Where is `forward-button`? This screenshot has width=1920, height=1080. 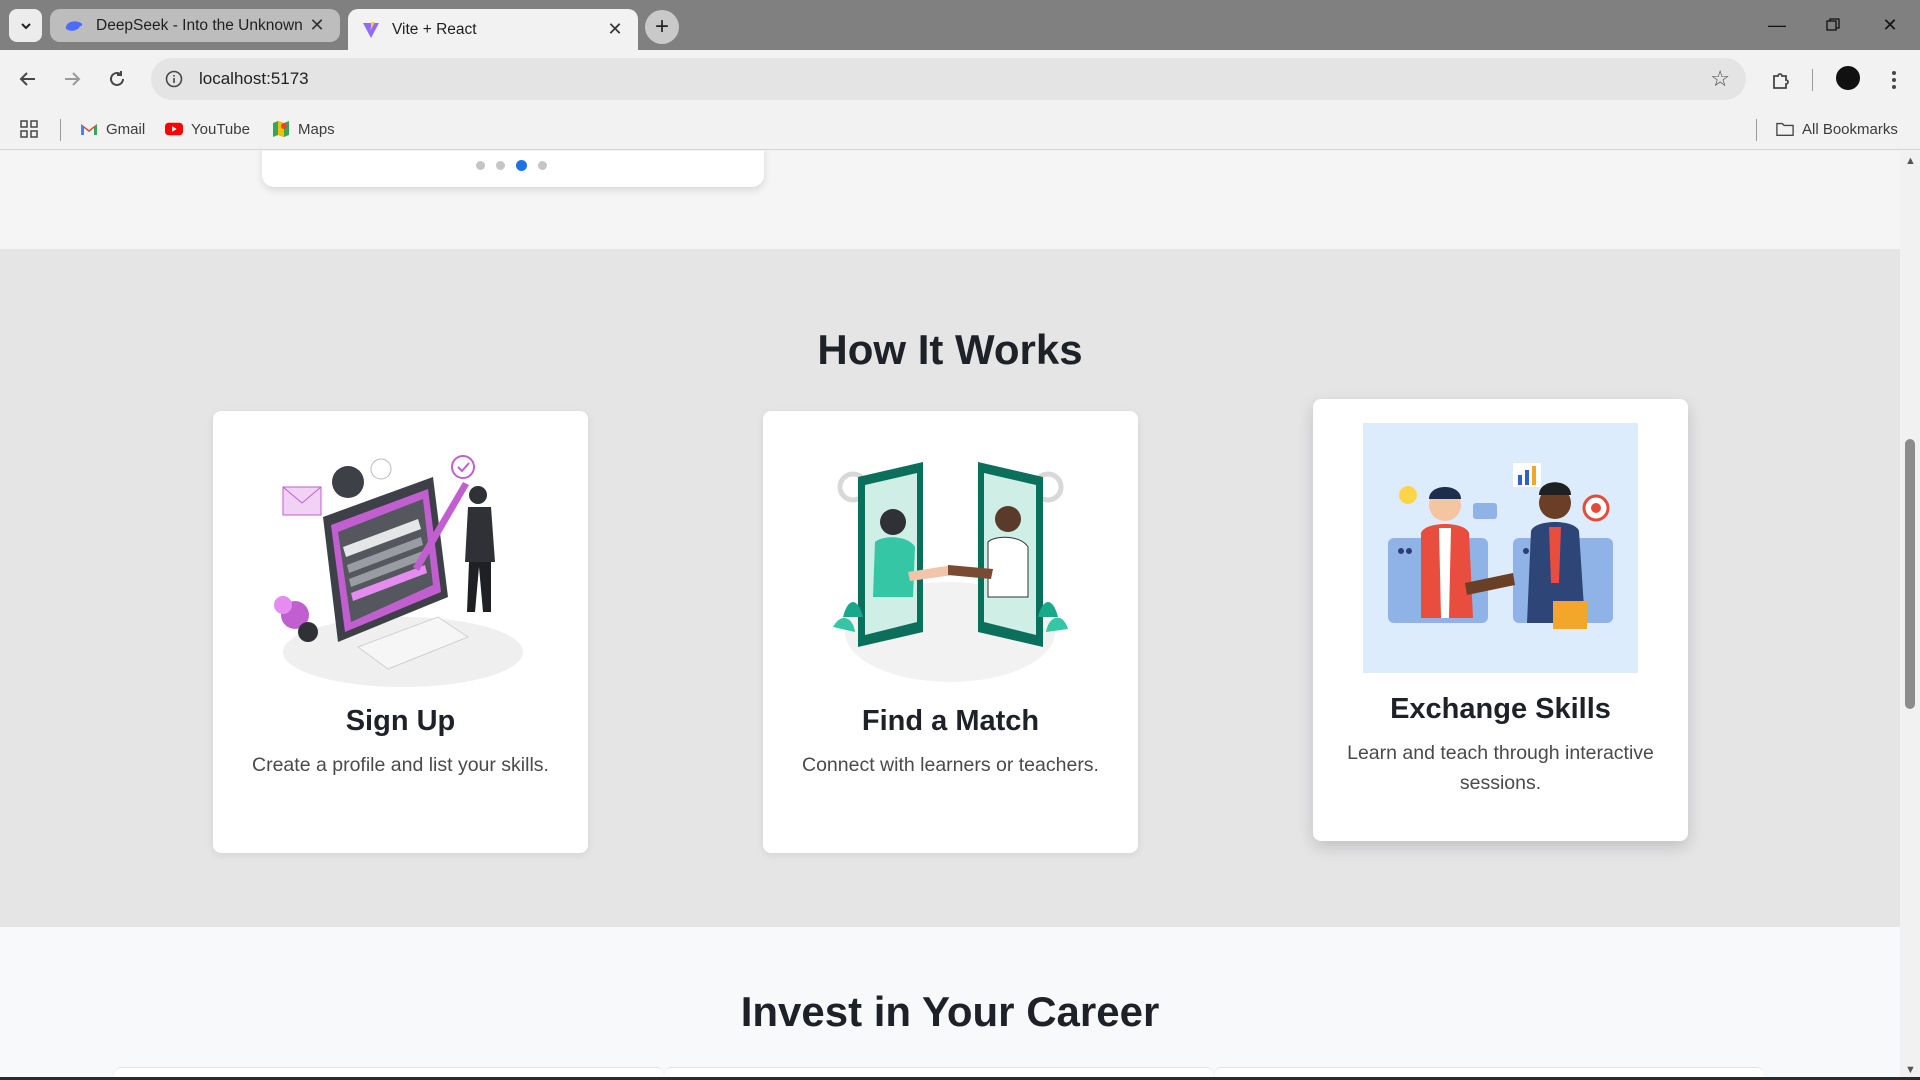
forward-button is located at coordinates (72, 79).